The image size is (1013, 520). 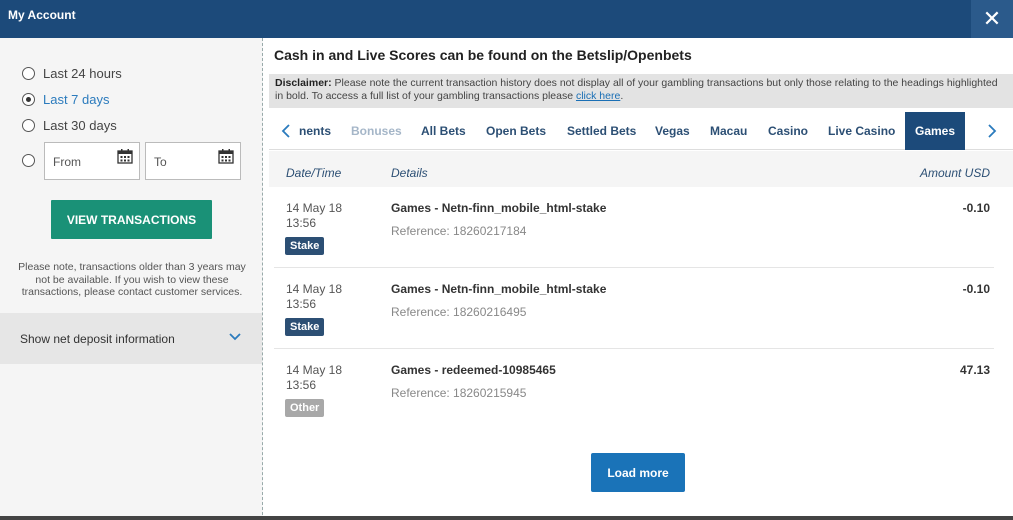 I want to click on net-deposit-label: Show net deposit information, so click(x=97, y=339).